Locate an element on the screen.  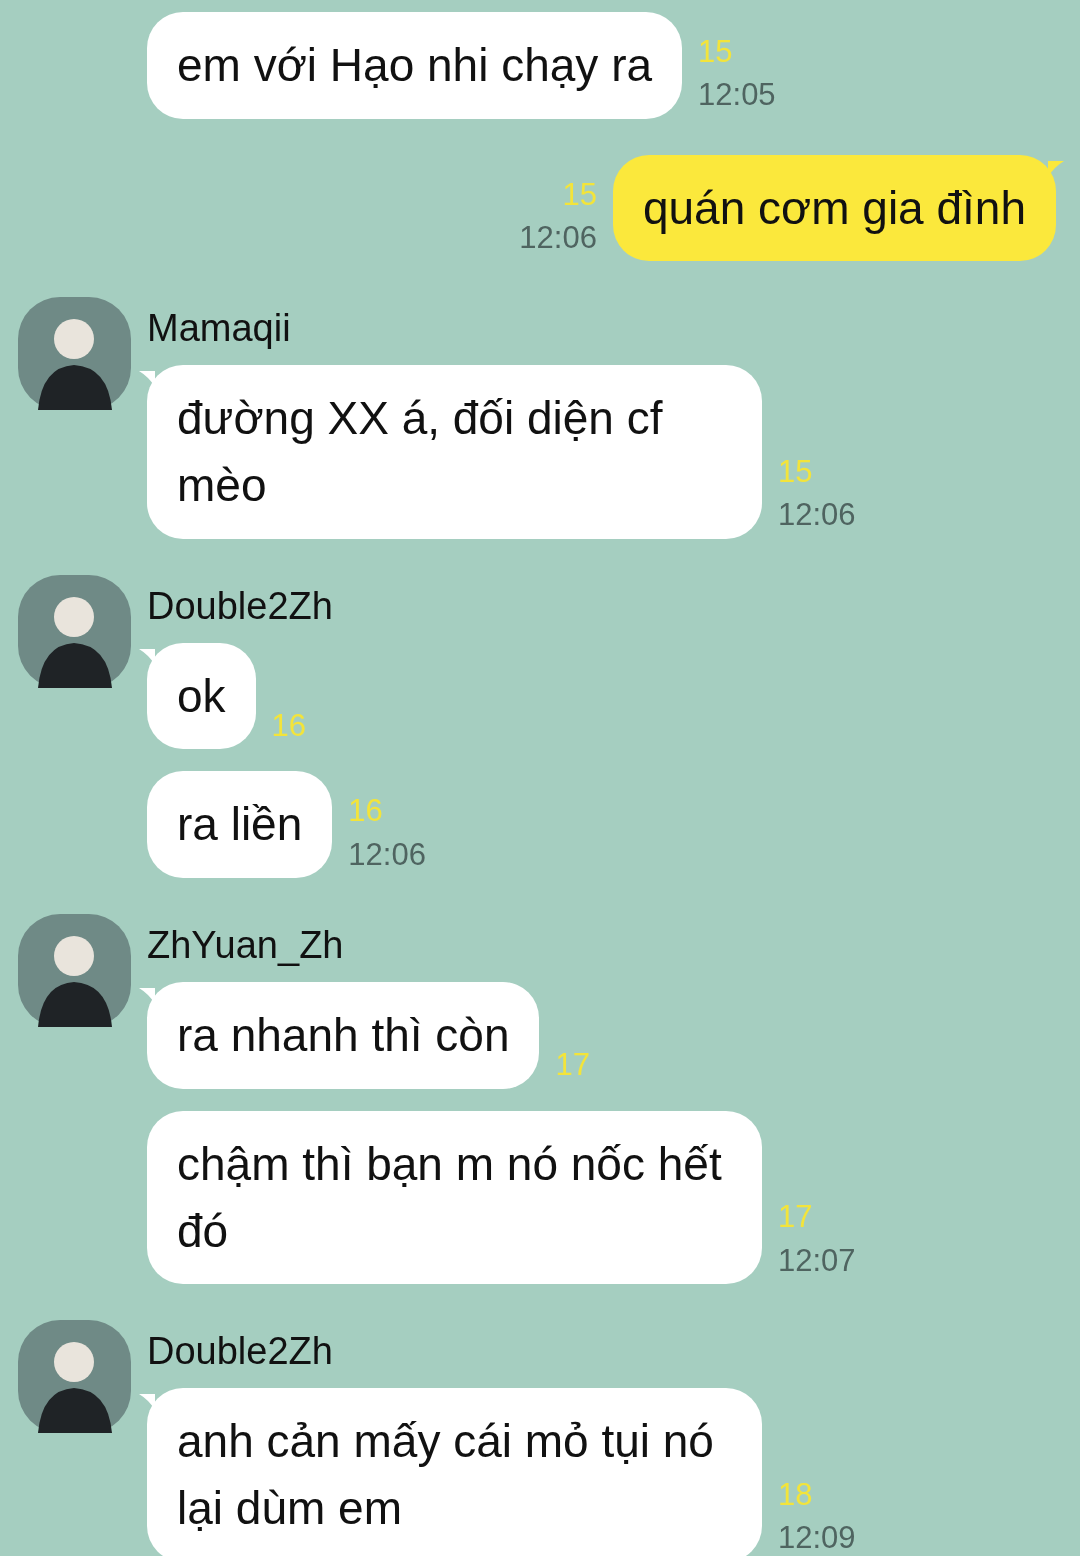
message-text: ok is located at coordinates (201, 696).